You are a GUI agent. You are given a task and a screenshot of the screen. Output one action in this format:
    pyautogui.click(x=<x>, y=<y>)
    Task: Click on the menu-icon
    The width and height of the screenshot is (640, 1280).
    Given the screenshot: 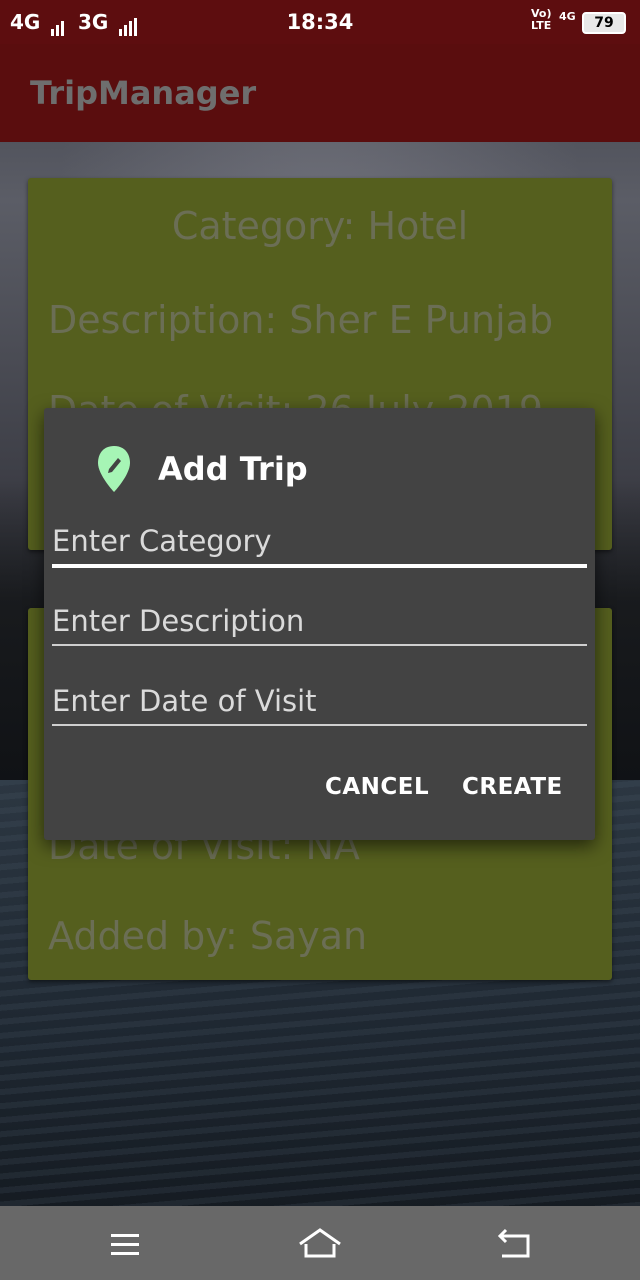 What is the action you would take?
    pyautogui.click(x=125, y=1244)
    